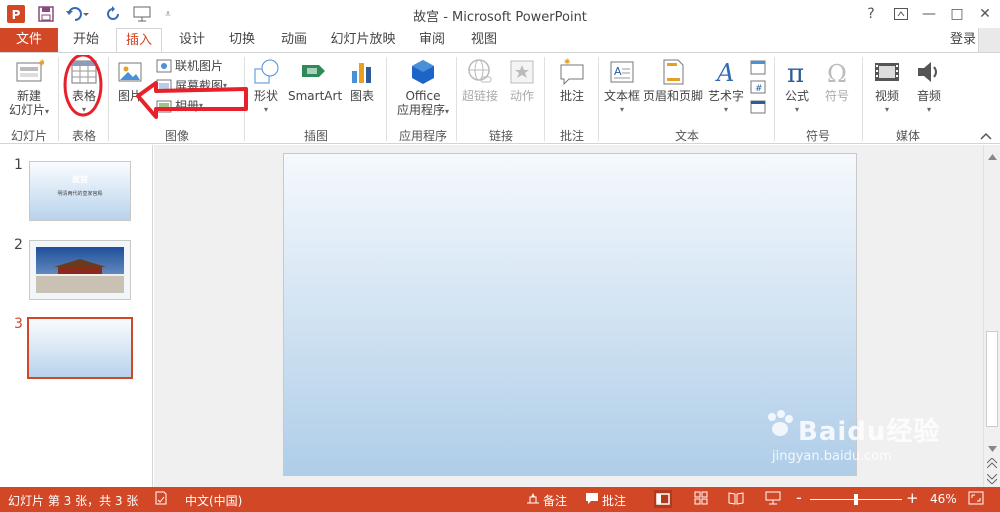 The image size is (1000, 512). What do you see at coordinates (522, 80) in the screenshot?
I see `action-button: 动作` at bounding box center [522, 80].